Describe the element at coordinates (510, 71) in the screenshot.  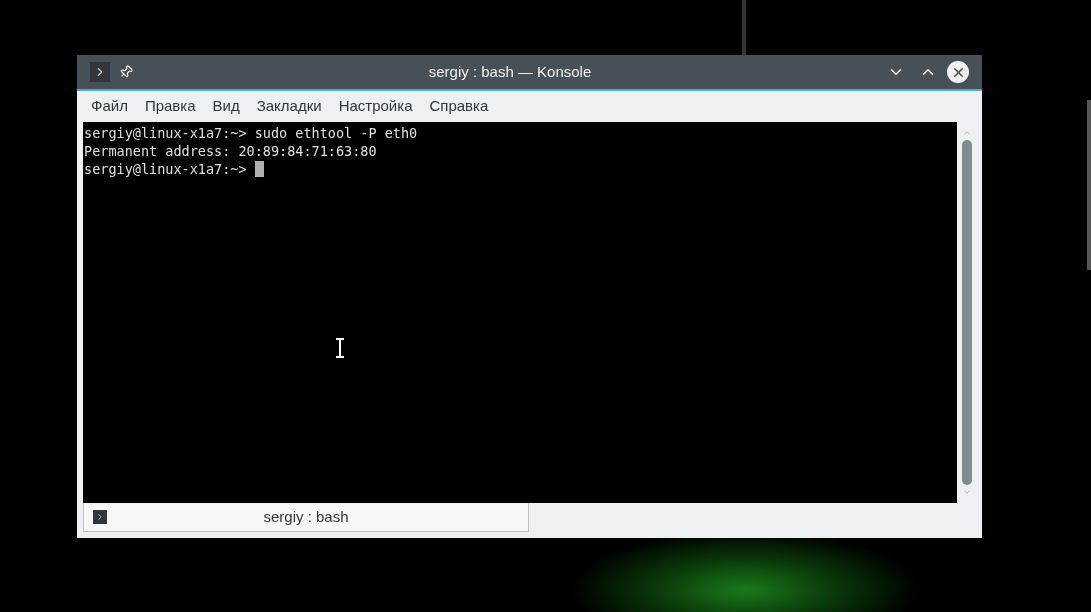
I see `window-title: sergiy : bash — Konsole` at that location.